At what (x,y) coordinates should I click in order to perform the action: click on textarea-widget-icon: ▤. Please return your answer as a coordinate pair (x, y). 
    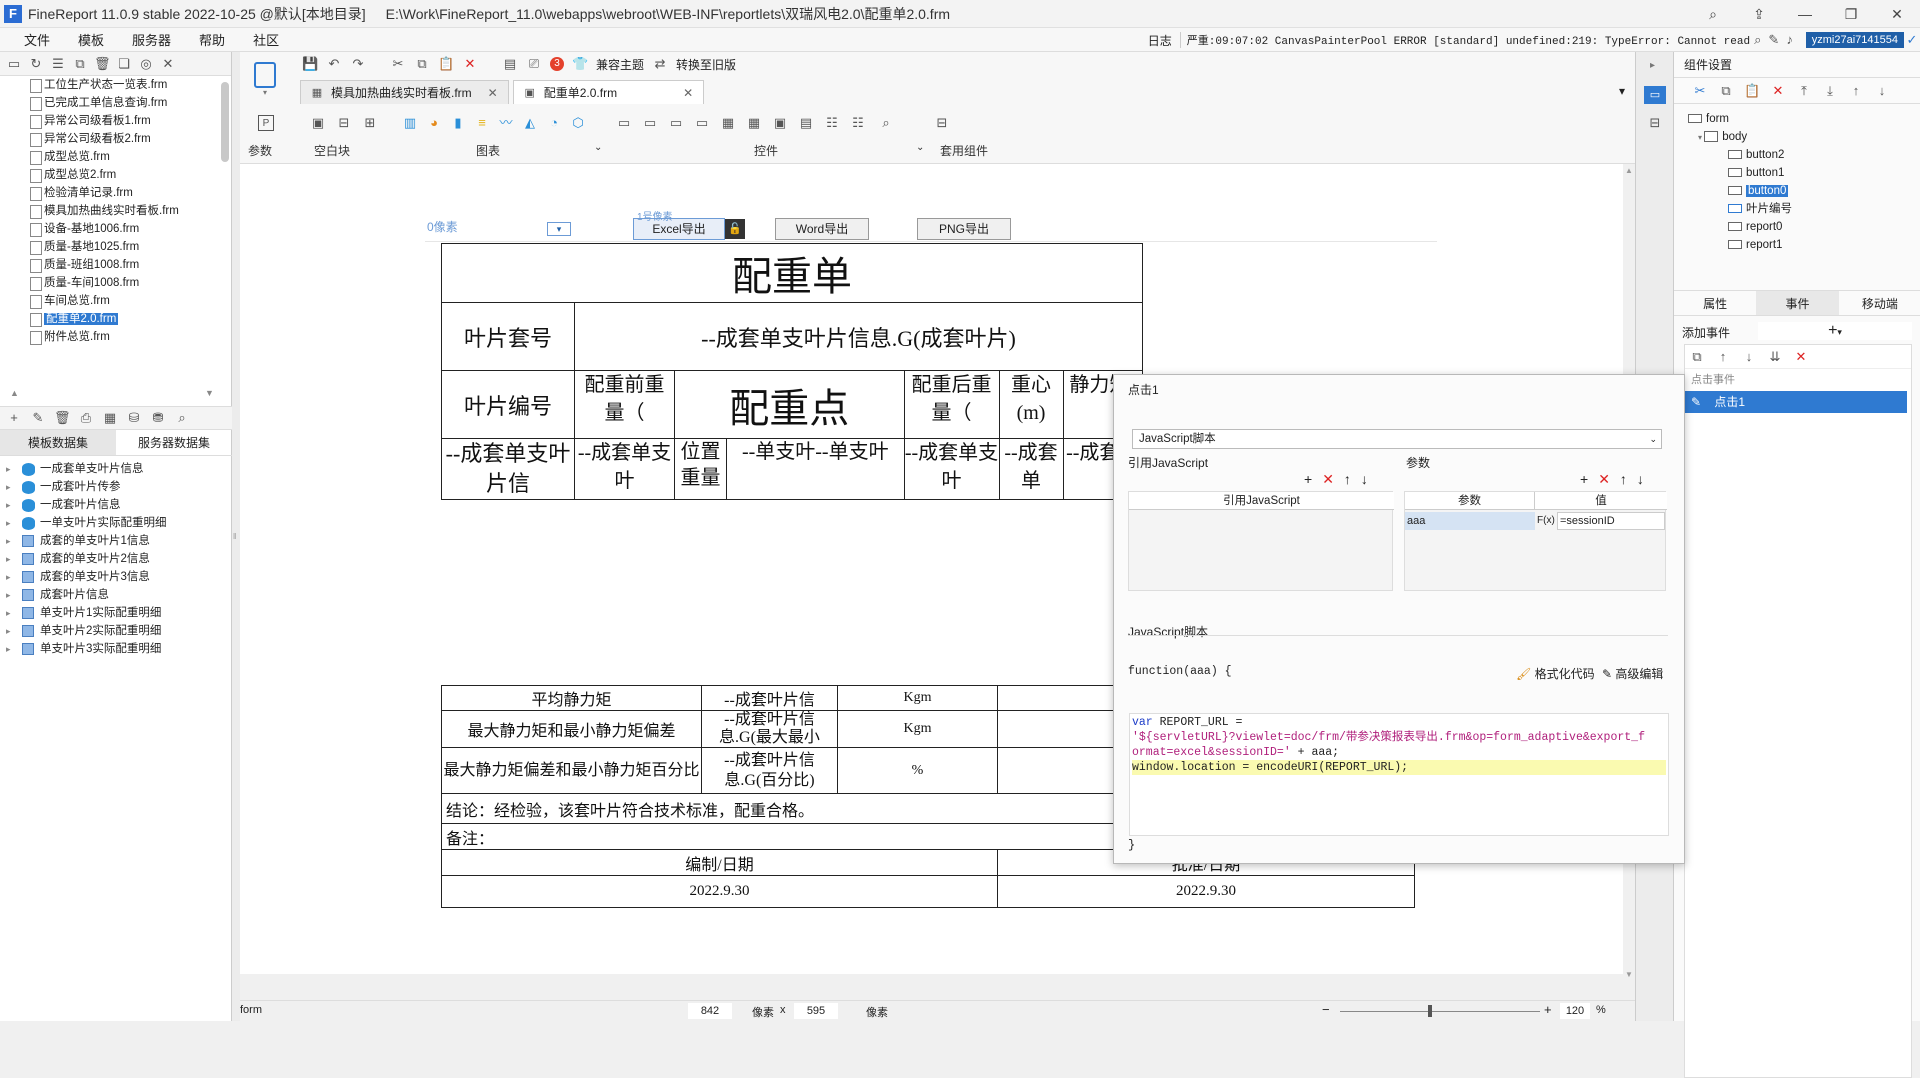
    Looking at the image, I should click on (806, 123).